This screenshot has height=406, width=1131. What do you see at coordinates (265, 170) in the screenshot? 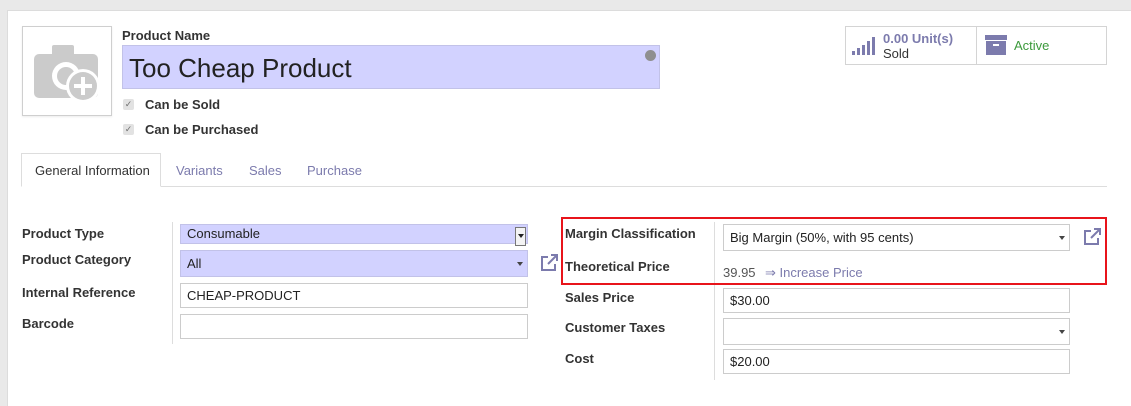
I see `tab-sales: Sales` at bounding box center [265, 170].